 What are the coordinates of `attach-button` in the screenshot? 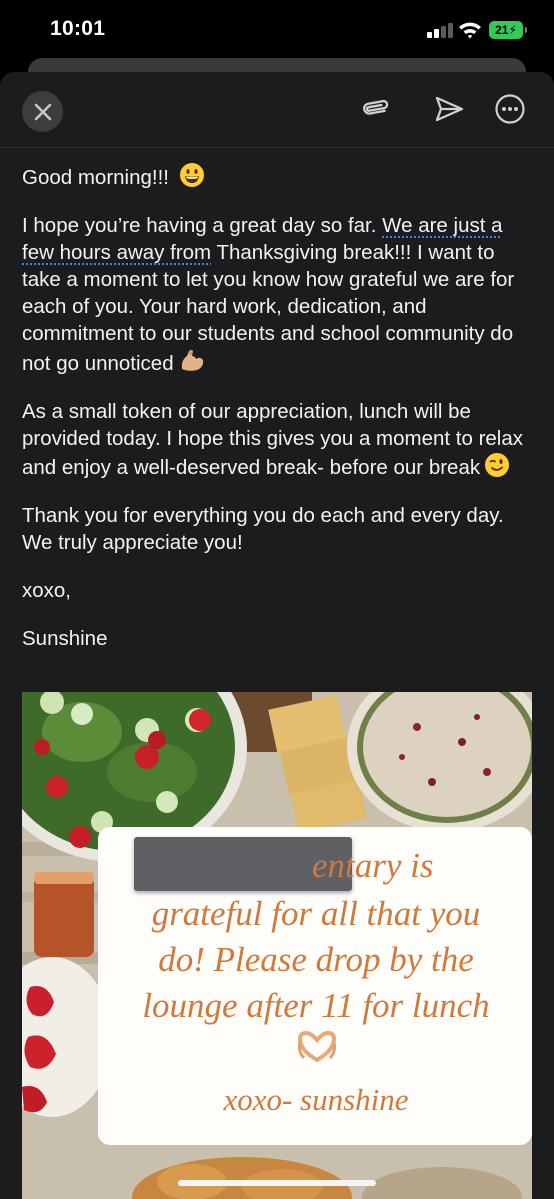 It's located at (375, 109).